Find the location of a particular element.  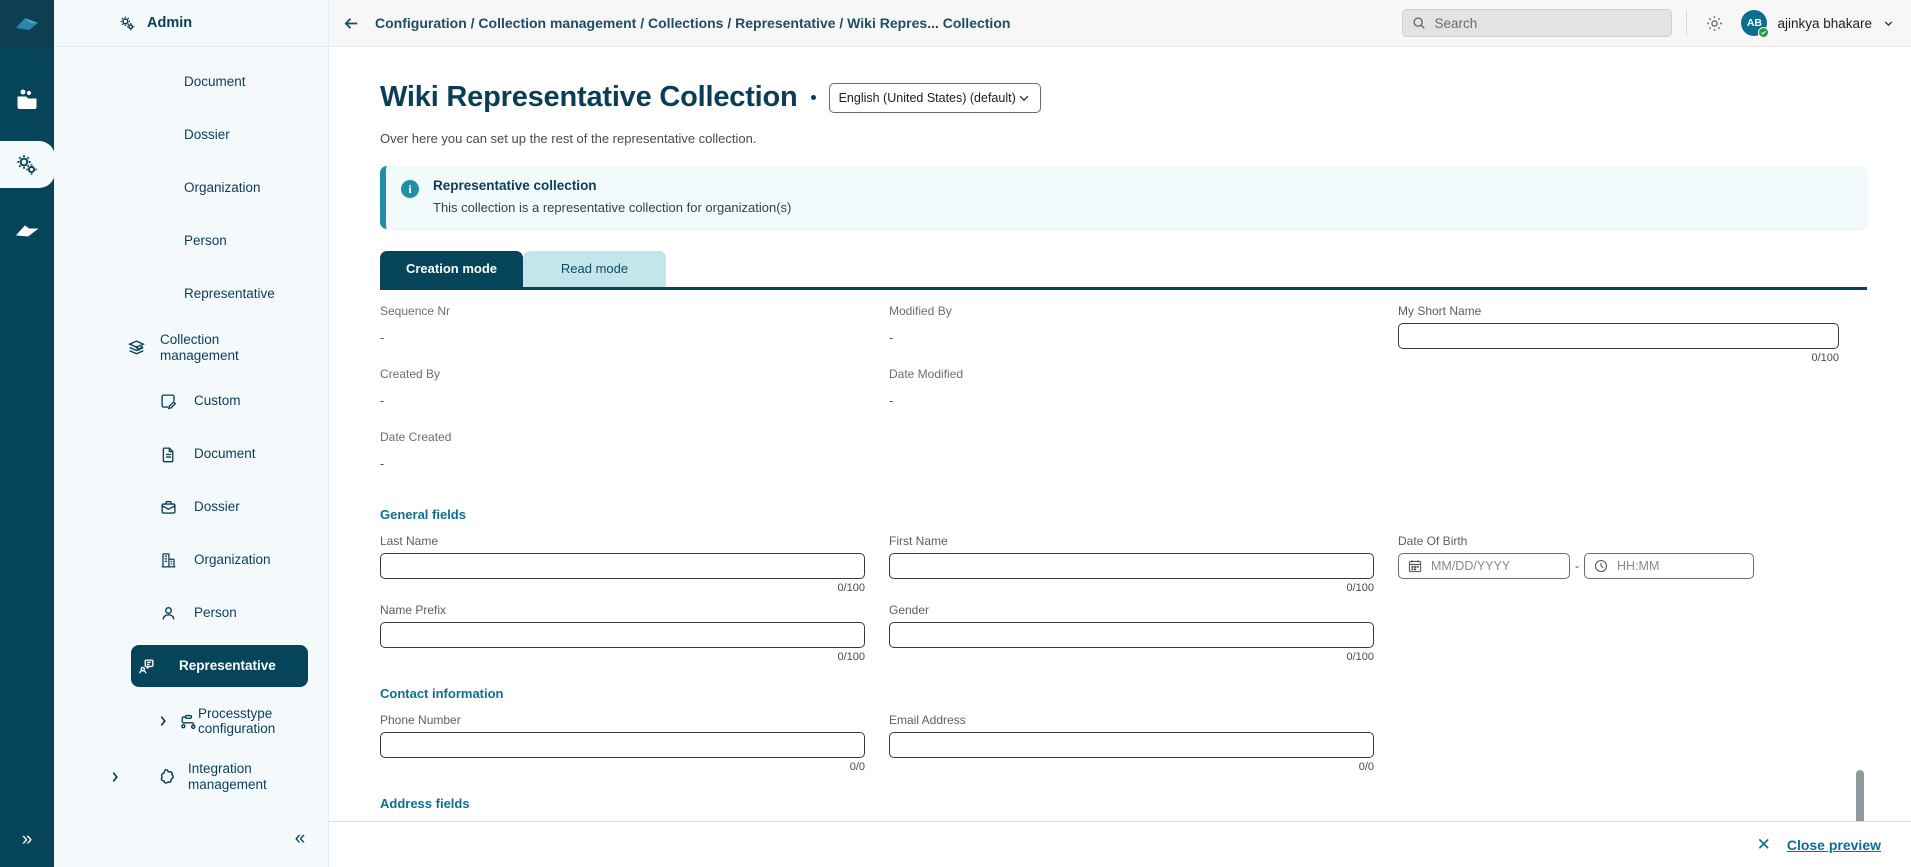

collapse-nav-button: « is located at coordinates (300, 839).